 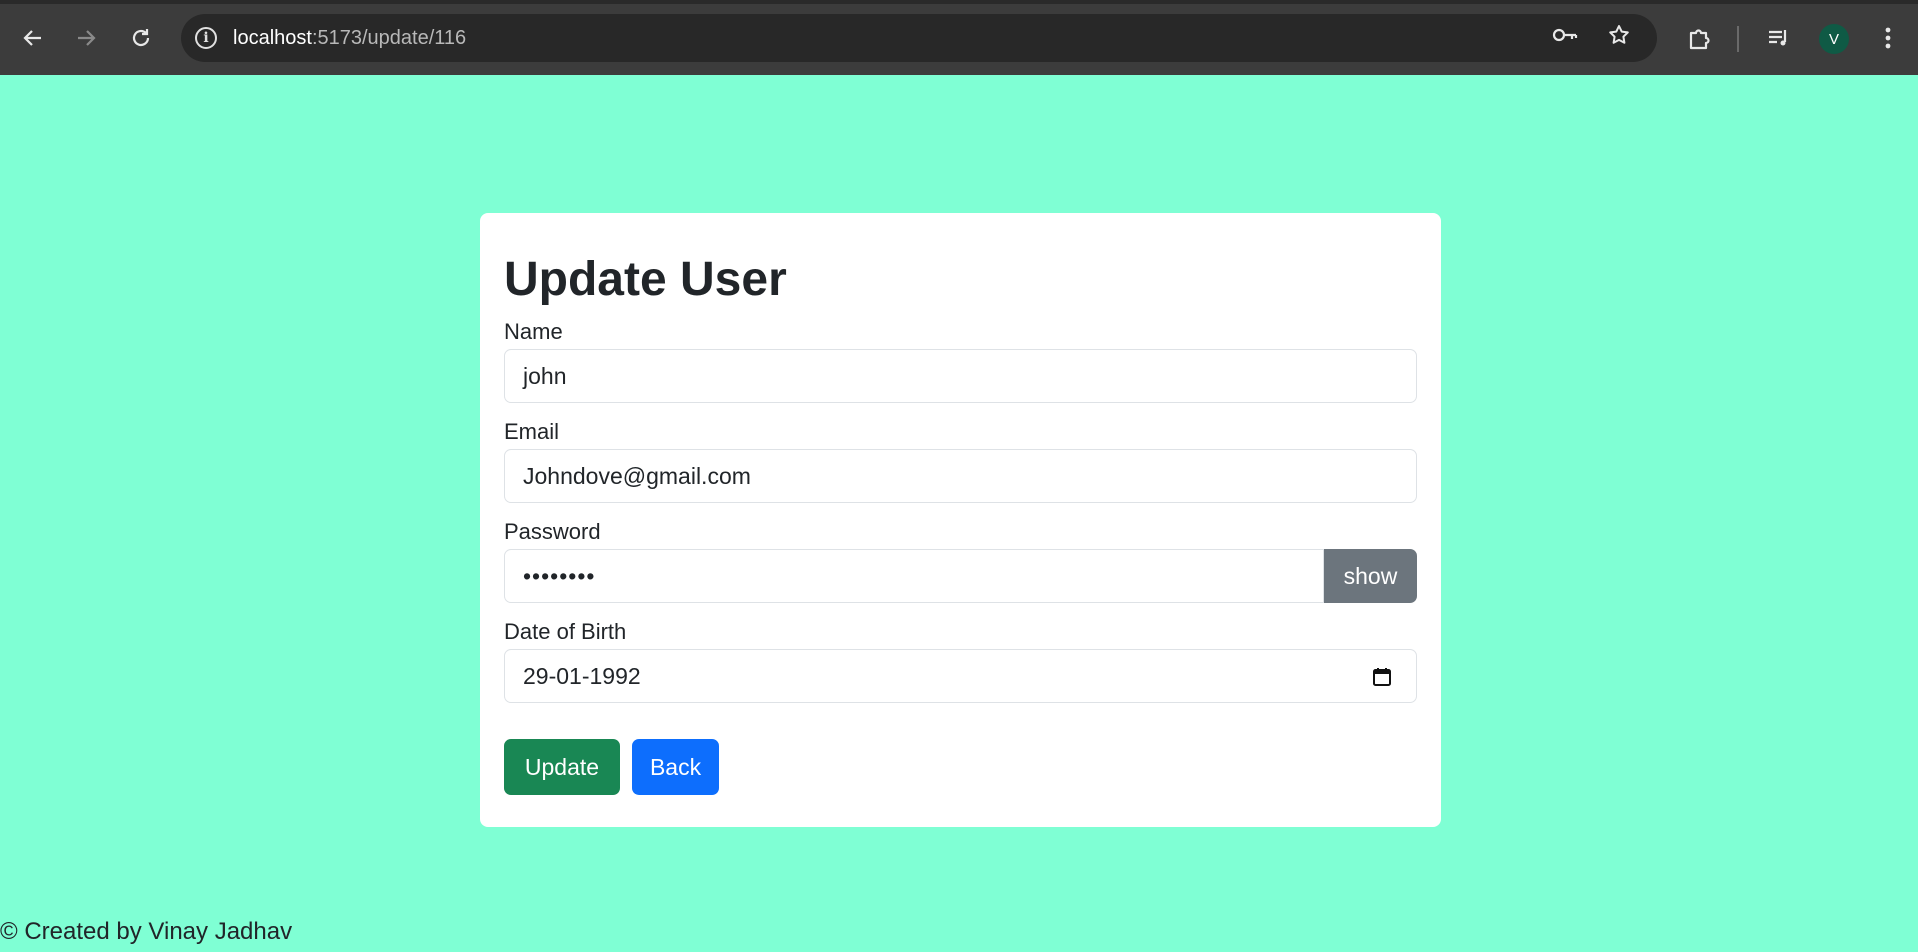 I want to click on dob-value: 29-01-1992, so click(x=582, y=675).